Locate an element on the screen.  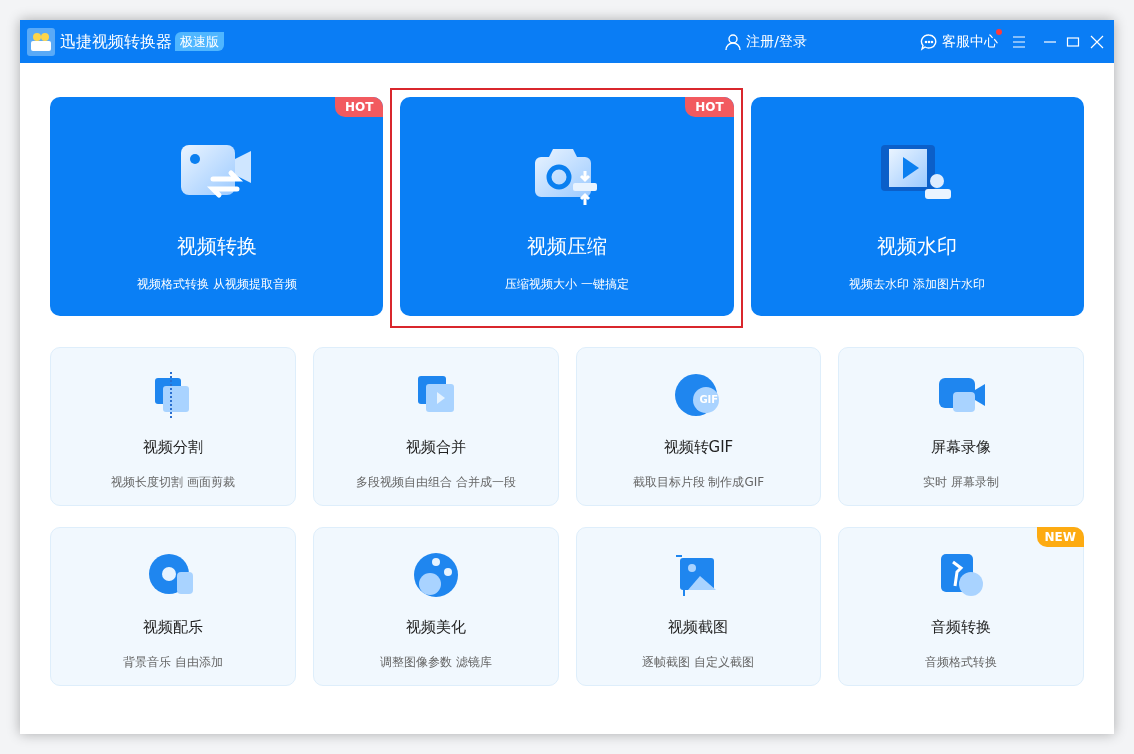
card-subtitle: 背景音乐 自由添加 is located at coordinates (172, 662).